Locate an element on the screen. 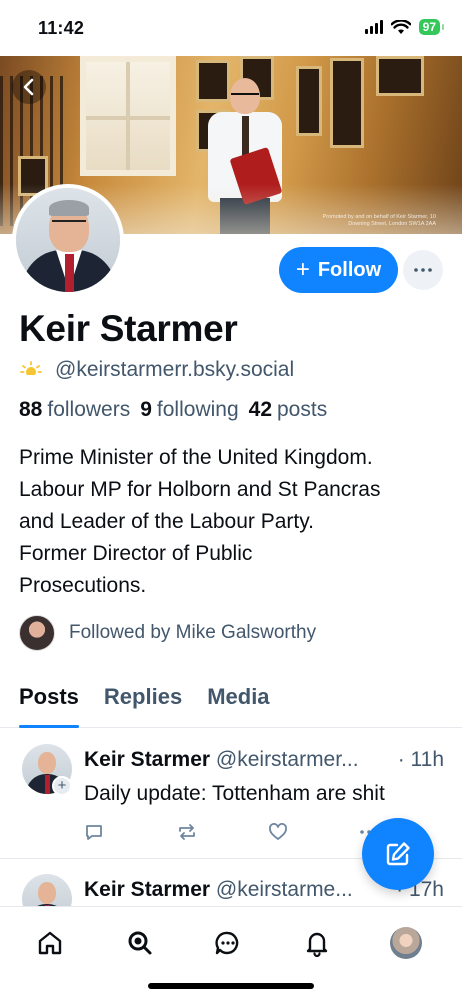  repost-button is located at coordinates (222, 832).